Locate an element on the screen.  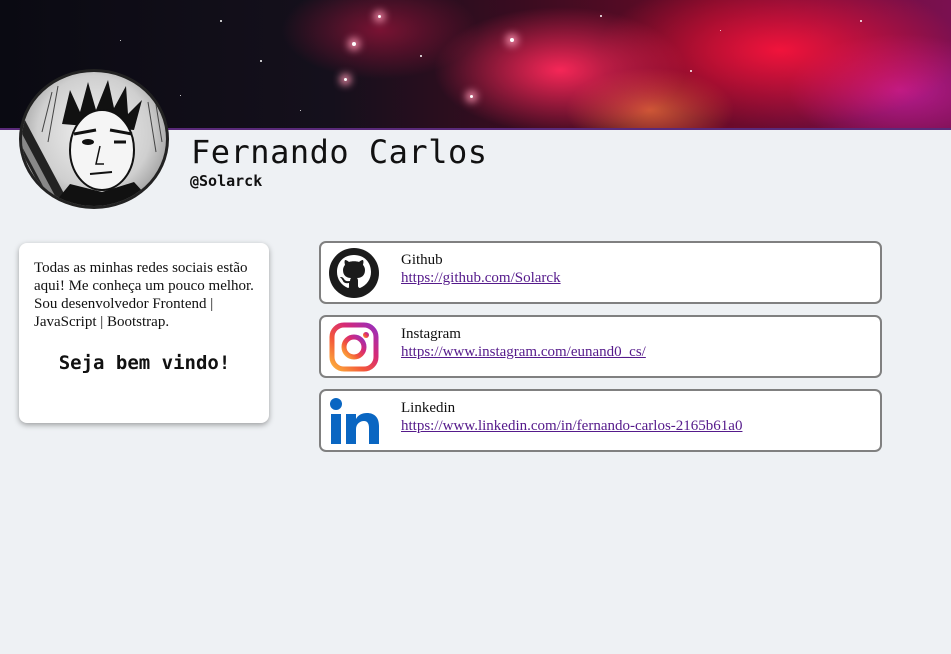
avatar-illustration is located at coordinates (92, 143).